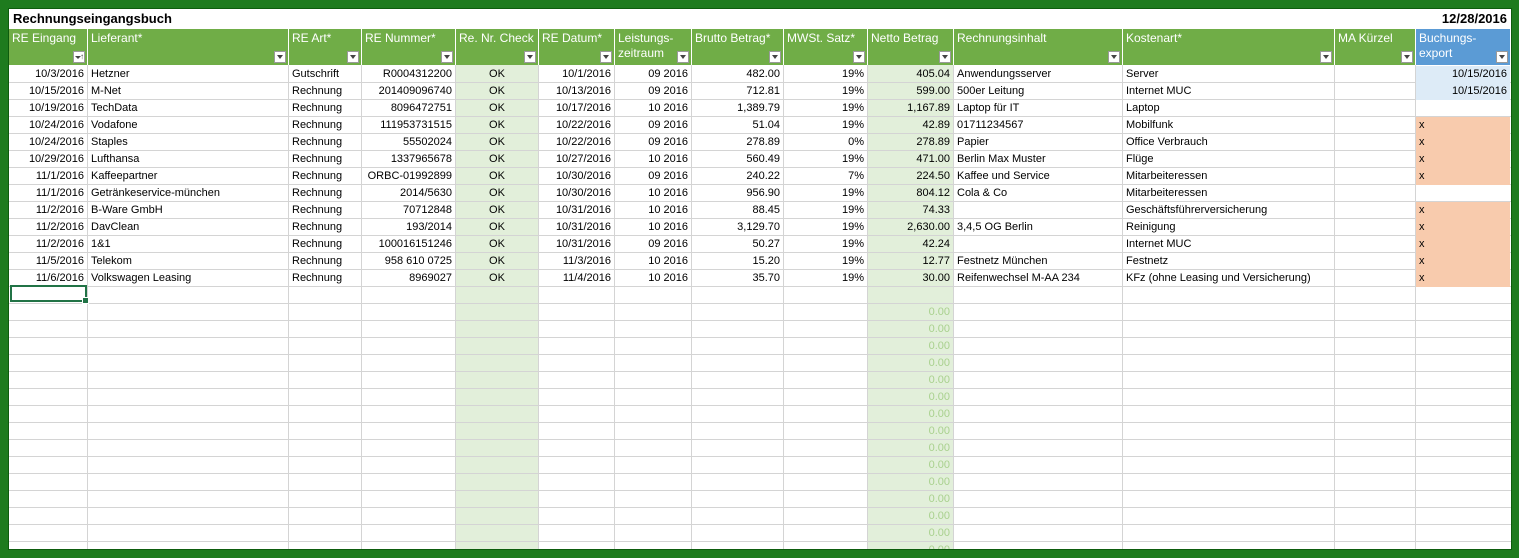 This screenshot has height=558, width=1519. I want to click on cell-lieferant: Telekom, so click(188, 261).